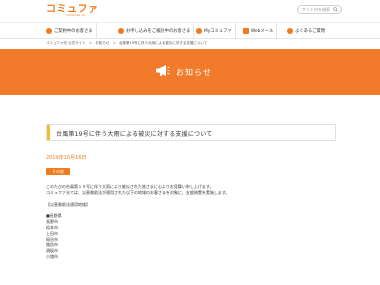  I want to click on nav-item-faq: よくあるご質問, so click(307, 31).